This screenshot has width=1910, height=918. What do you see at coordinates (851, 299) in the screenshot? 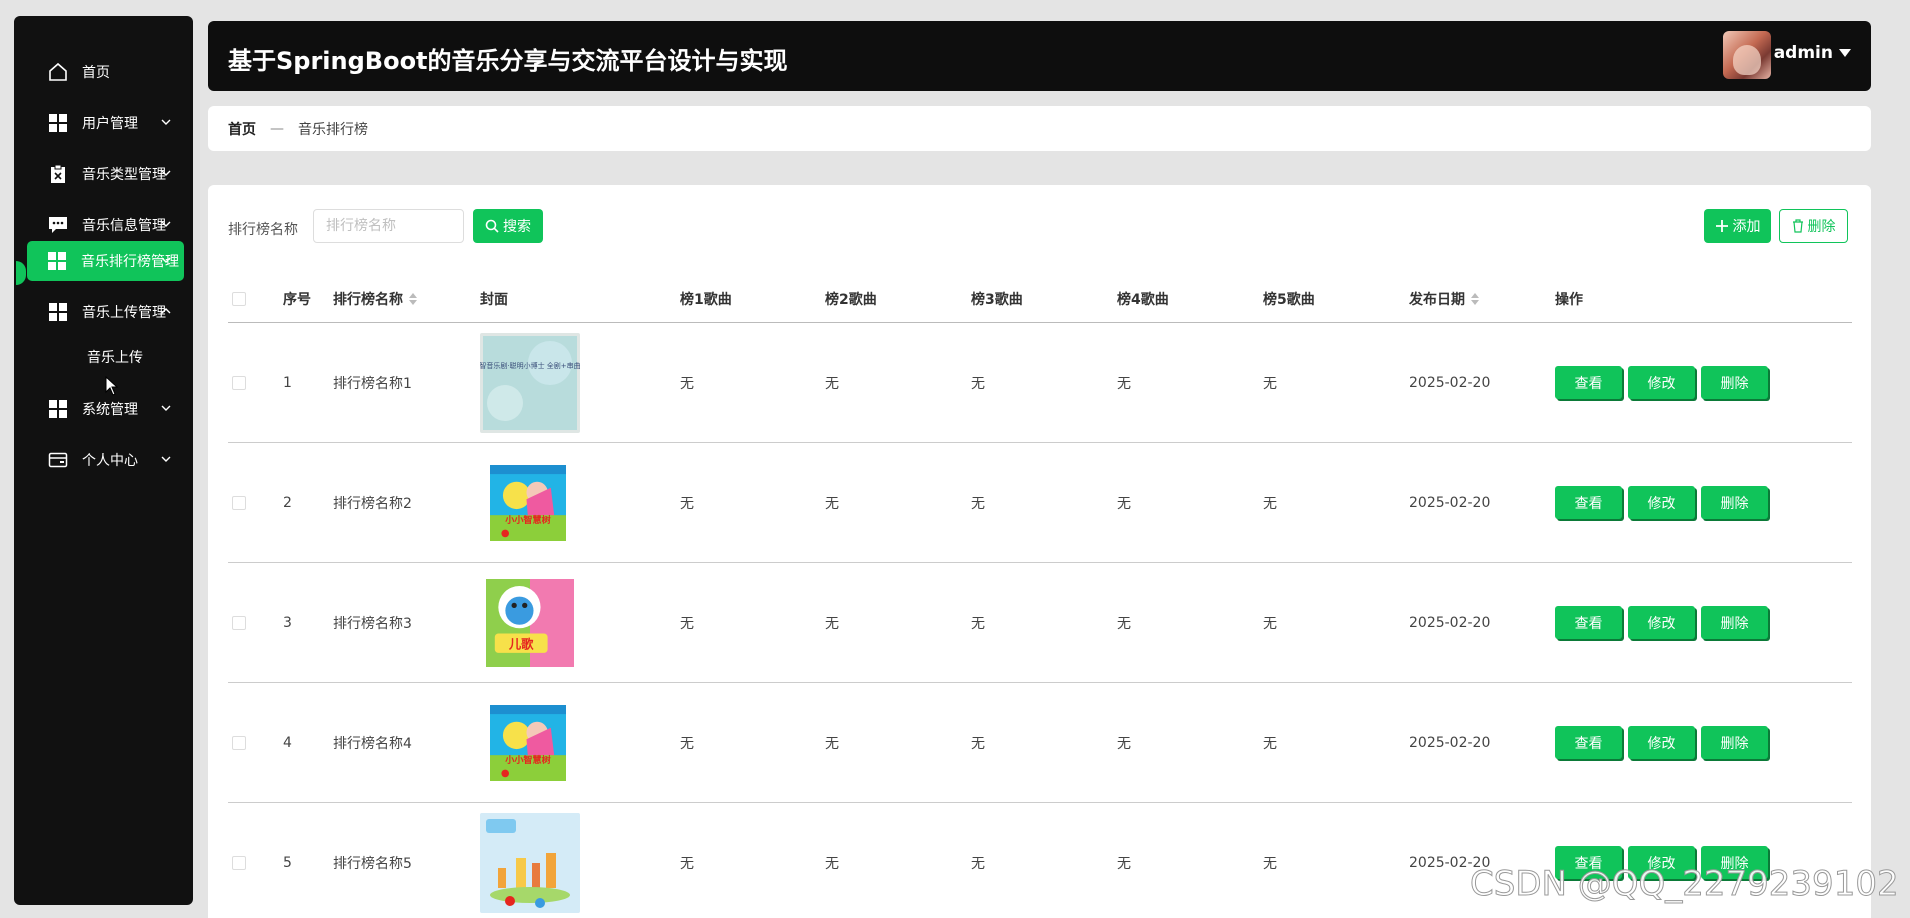
I see `column-header: 榜2歌曲` at bounding box center [851, 299].